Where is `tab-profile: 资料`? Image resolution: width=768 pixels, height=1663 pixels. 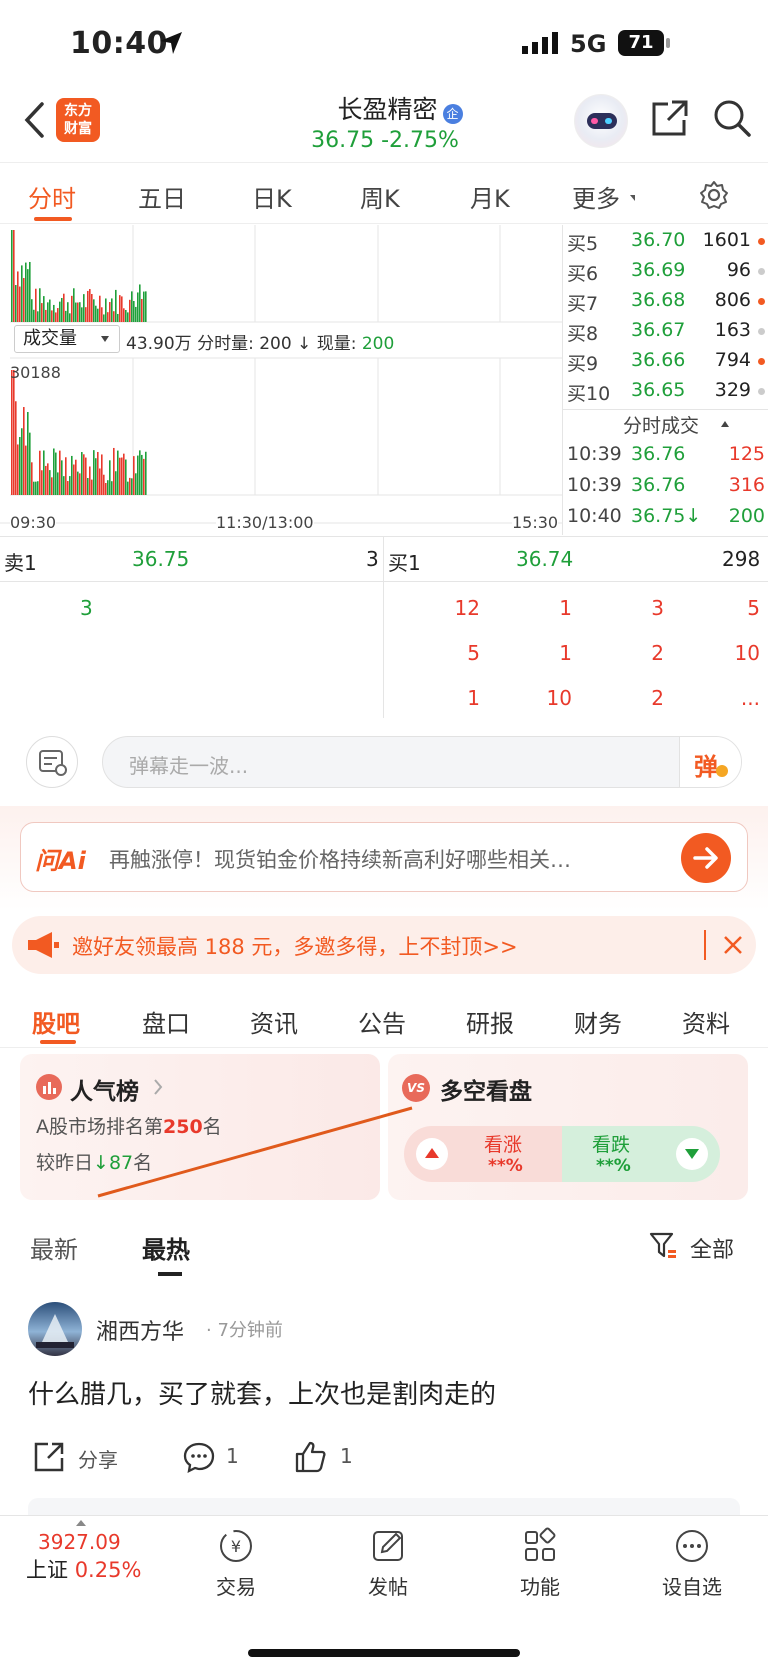
tab-profile: 资料 is located at coordinates (706, 1021).